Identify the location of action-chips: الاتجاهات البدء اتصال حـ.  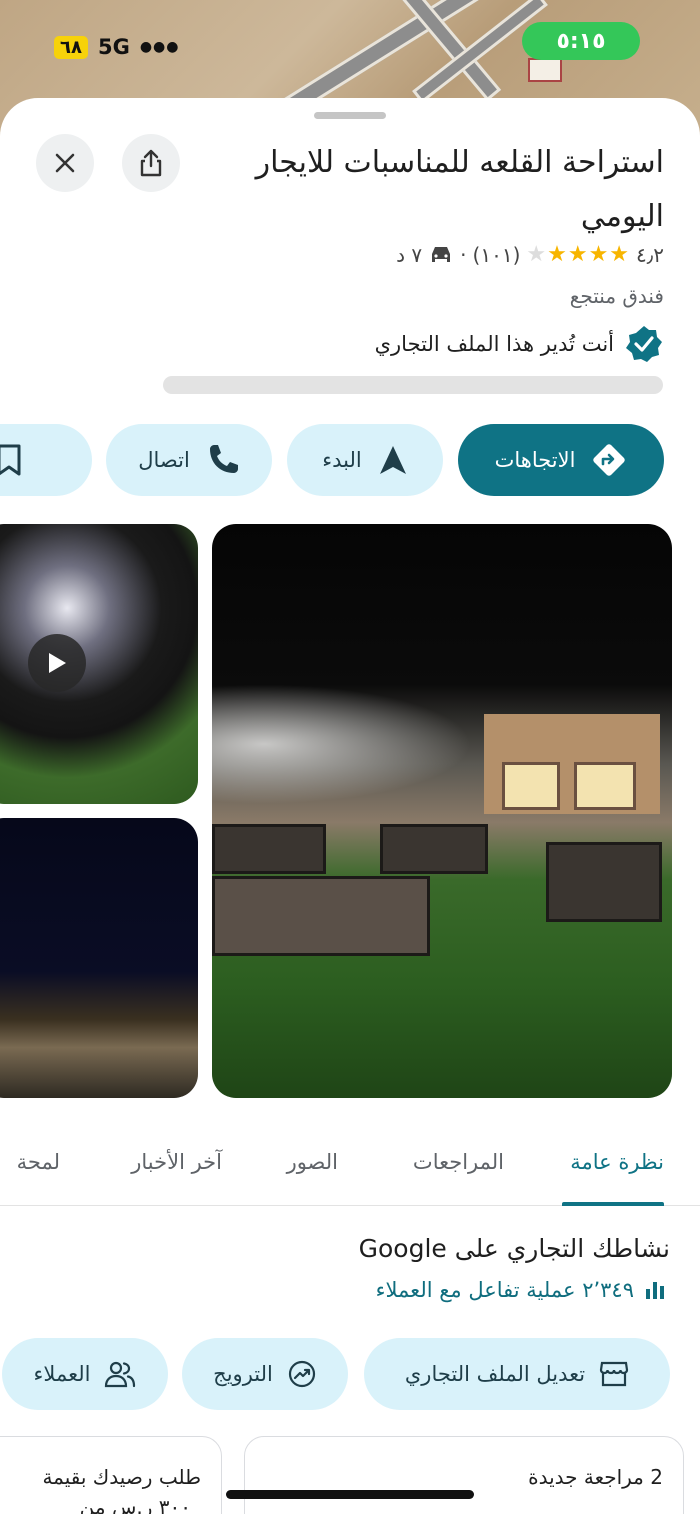
(350, 460).